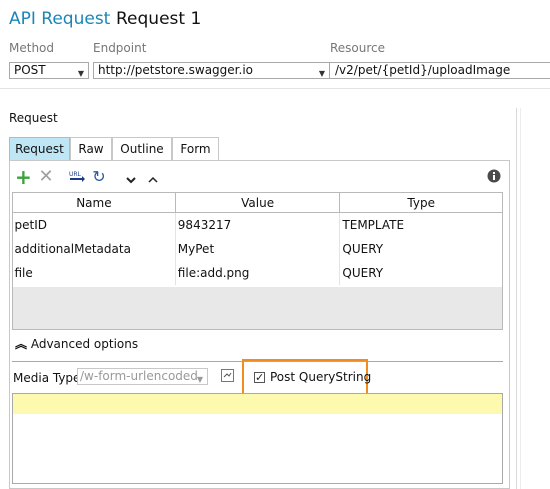 This screenshot has height=489, width=550. I want to click on param-name: petID, so click(94, 224).